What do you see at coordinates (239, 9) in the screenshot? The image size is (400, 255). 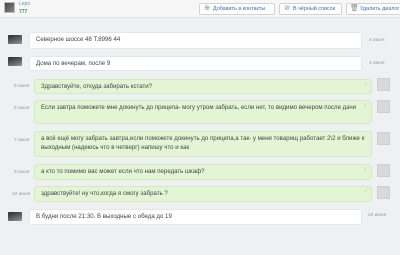 I see `add-to-contacts-label: Добавить в контакты` at bounding box center [239, 9].